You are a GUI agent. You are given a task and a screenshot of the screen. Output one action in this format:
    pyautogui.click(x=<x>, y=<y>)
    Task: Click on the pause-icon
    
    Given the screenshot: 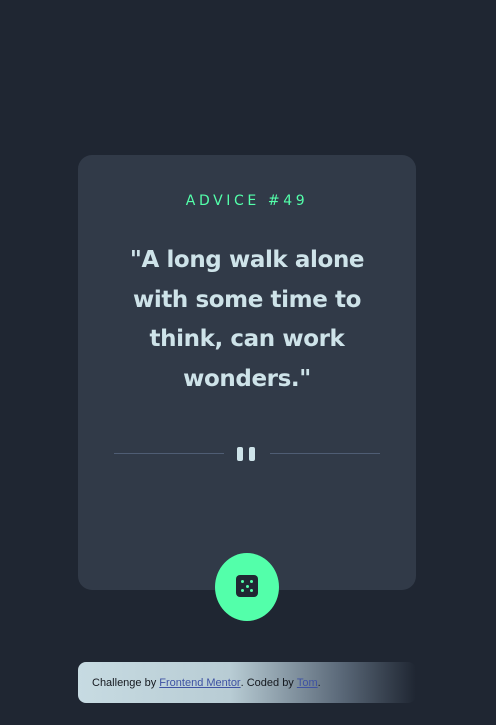 What is the action you would take?
    pyautogui.click(x=247, y=454)
    